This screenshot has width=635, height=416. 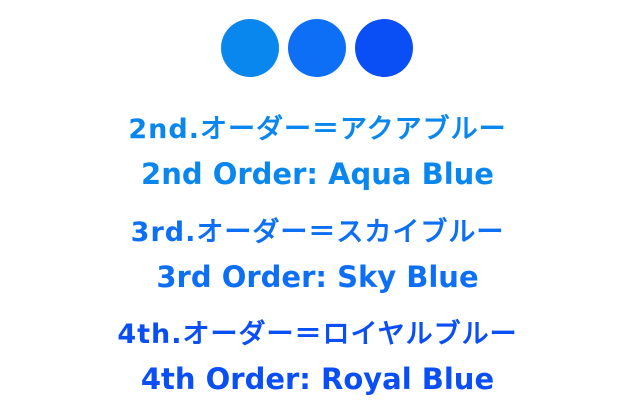 I want to click on order-3-japanese: 3rd.オーダー＝スカイブルー, so click(x=317, y=232).